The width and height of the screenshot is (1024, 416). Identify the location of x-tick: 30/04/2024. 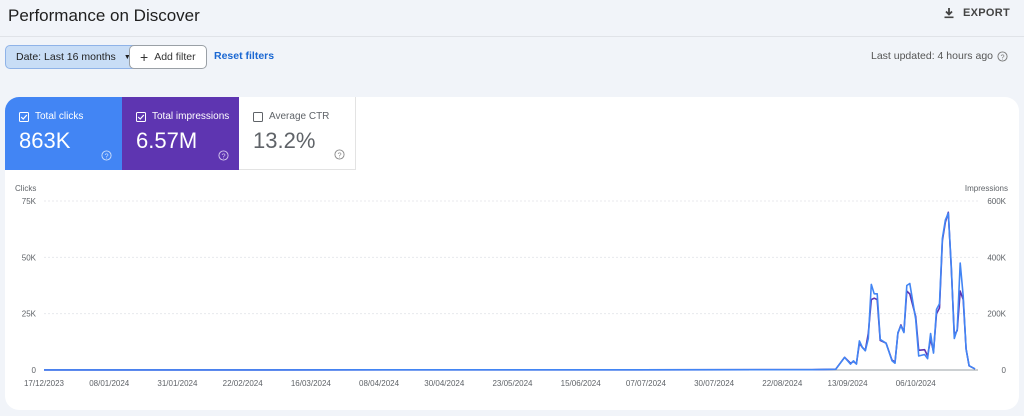
(444, 383).